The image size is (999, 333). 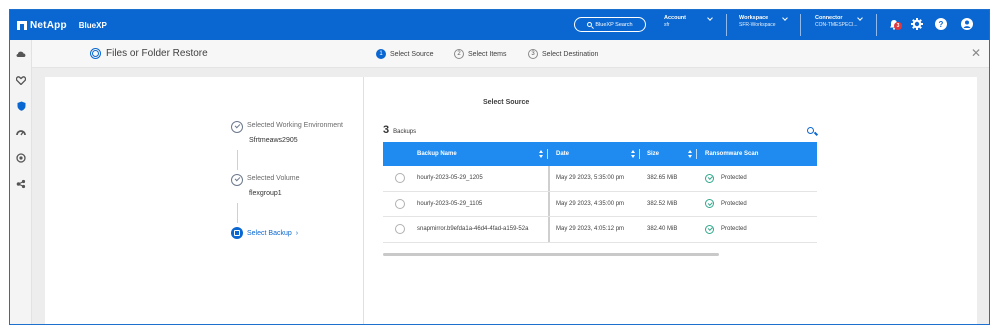 What do you see at coordinates (614, 24) in the screenshot?
I see `search-label: BlueXP Search` at bounding box center [614, 24].